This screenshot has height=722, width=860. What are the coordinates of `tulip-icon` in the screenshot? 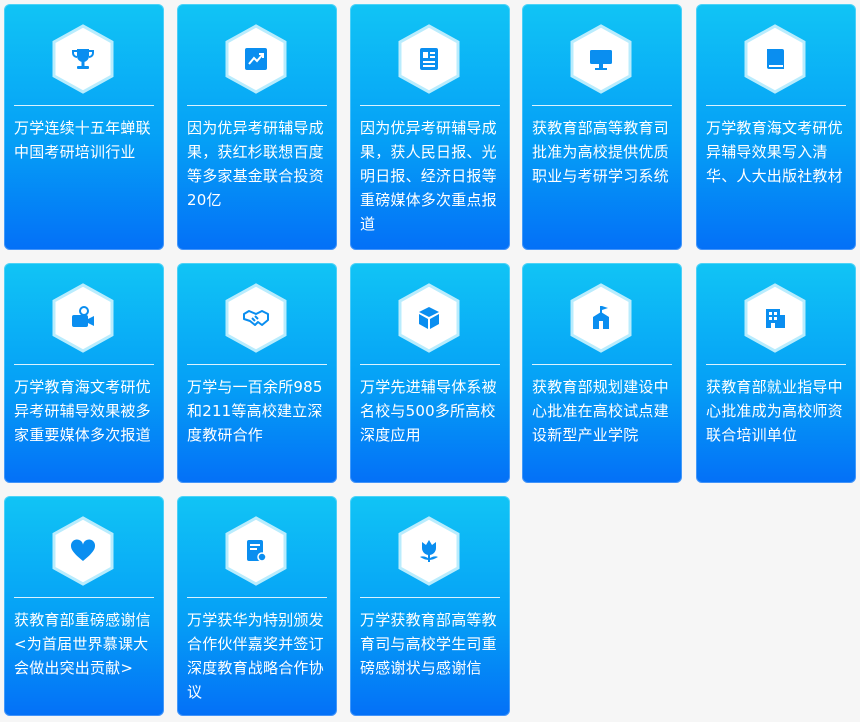 It's located at (429, 551).